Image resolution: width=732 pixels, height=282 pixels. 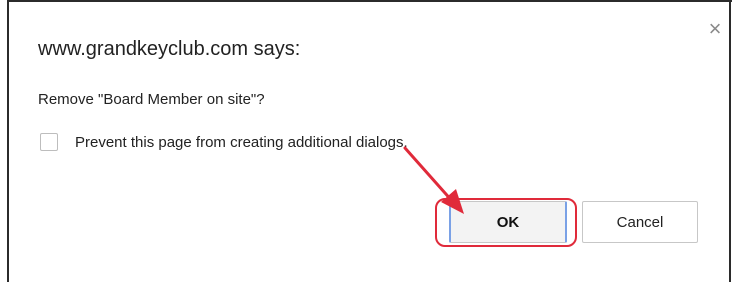 What do you see at coordinates (49, 142) in the screenshot?
I see `prevent-dialogs-checkbox` at bounding box center [49, 142].